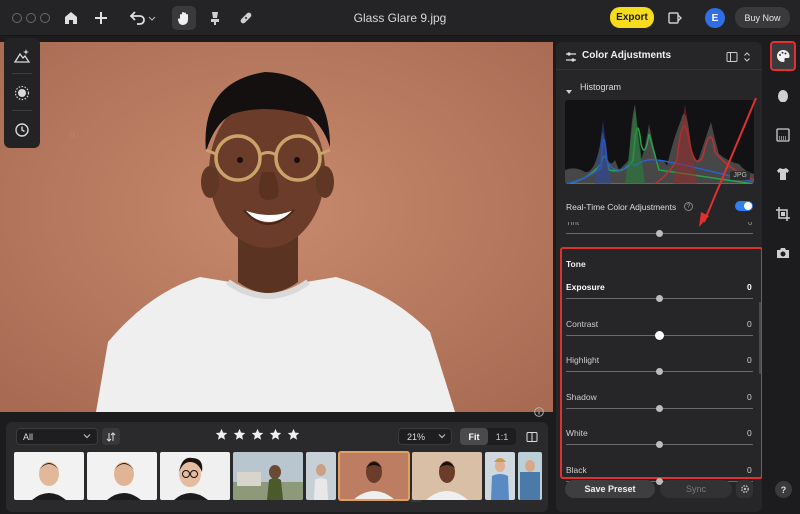 The height and width of the screenshot is (514, 800). What do you see at coordinates (581, 396) in the screenshot?
I see `slider-label-shadow: Shadow` at bounding box center [581, 396].